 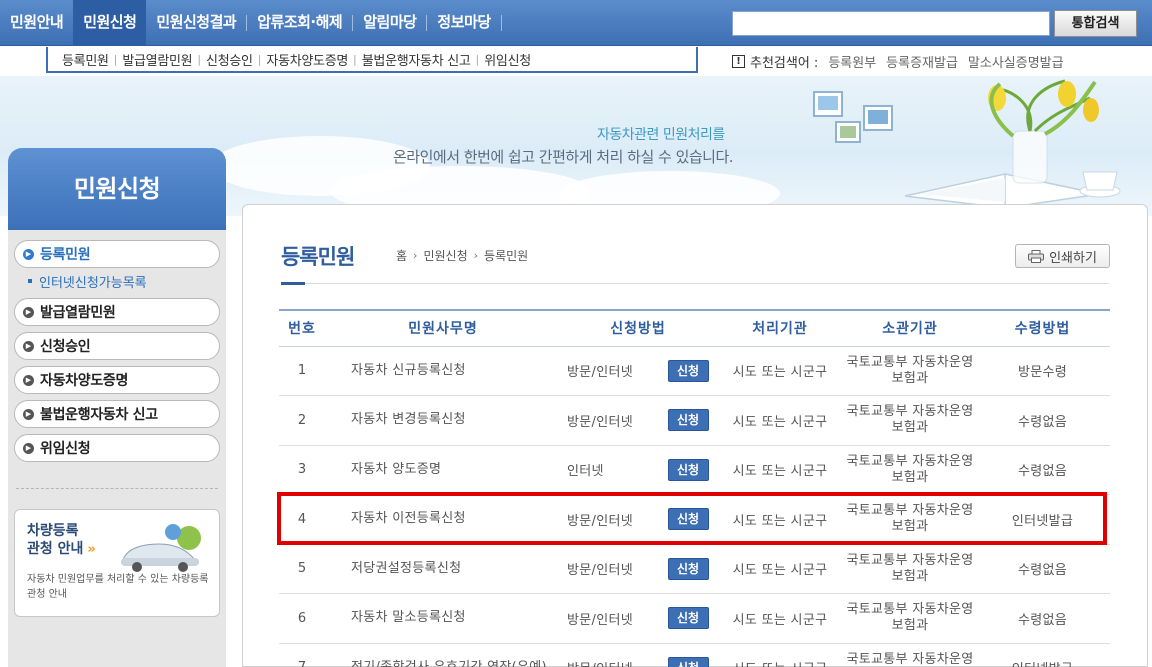 What do you see at coordinates (1042, 329) in the screenshot?
I see `header-receive: 수령방법` at bounding box center [1042, 329].